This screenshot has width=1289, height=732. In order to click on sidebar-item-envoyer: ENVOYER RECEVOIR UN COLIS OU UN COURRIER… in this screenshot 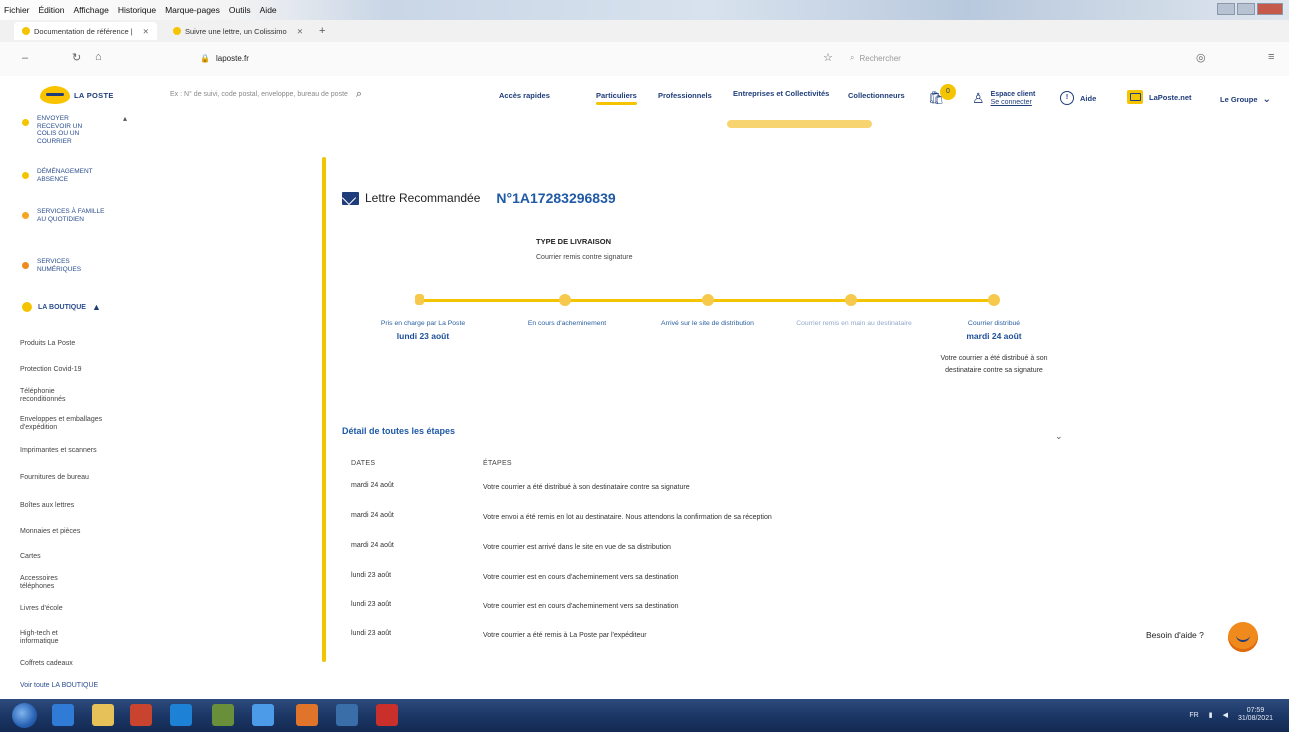, I will do `click(82, 130)`.